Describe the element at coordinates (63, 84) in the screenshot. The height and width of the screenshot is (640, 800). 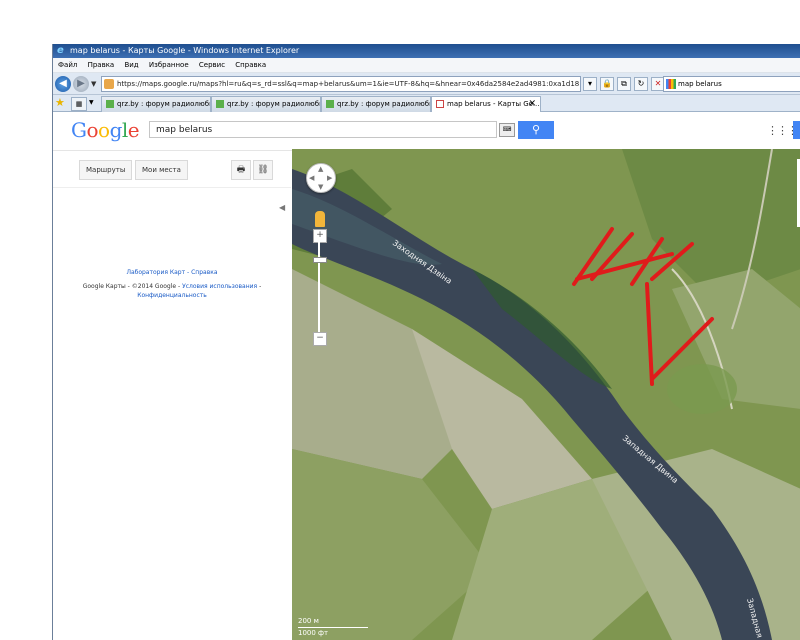
I see `back-button: ◀` at that location.